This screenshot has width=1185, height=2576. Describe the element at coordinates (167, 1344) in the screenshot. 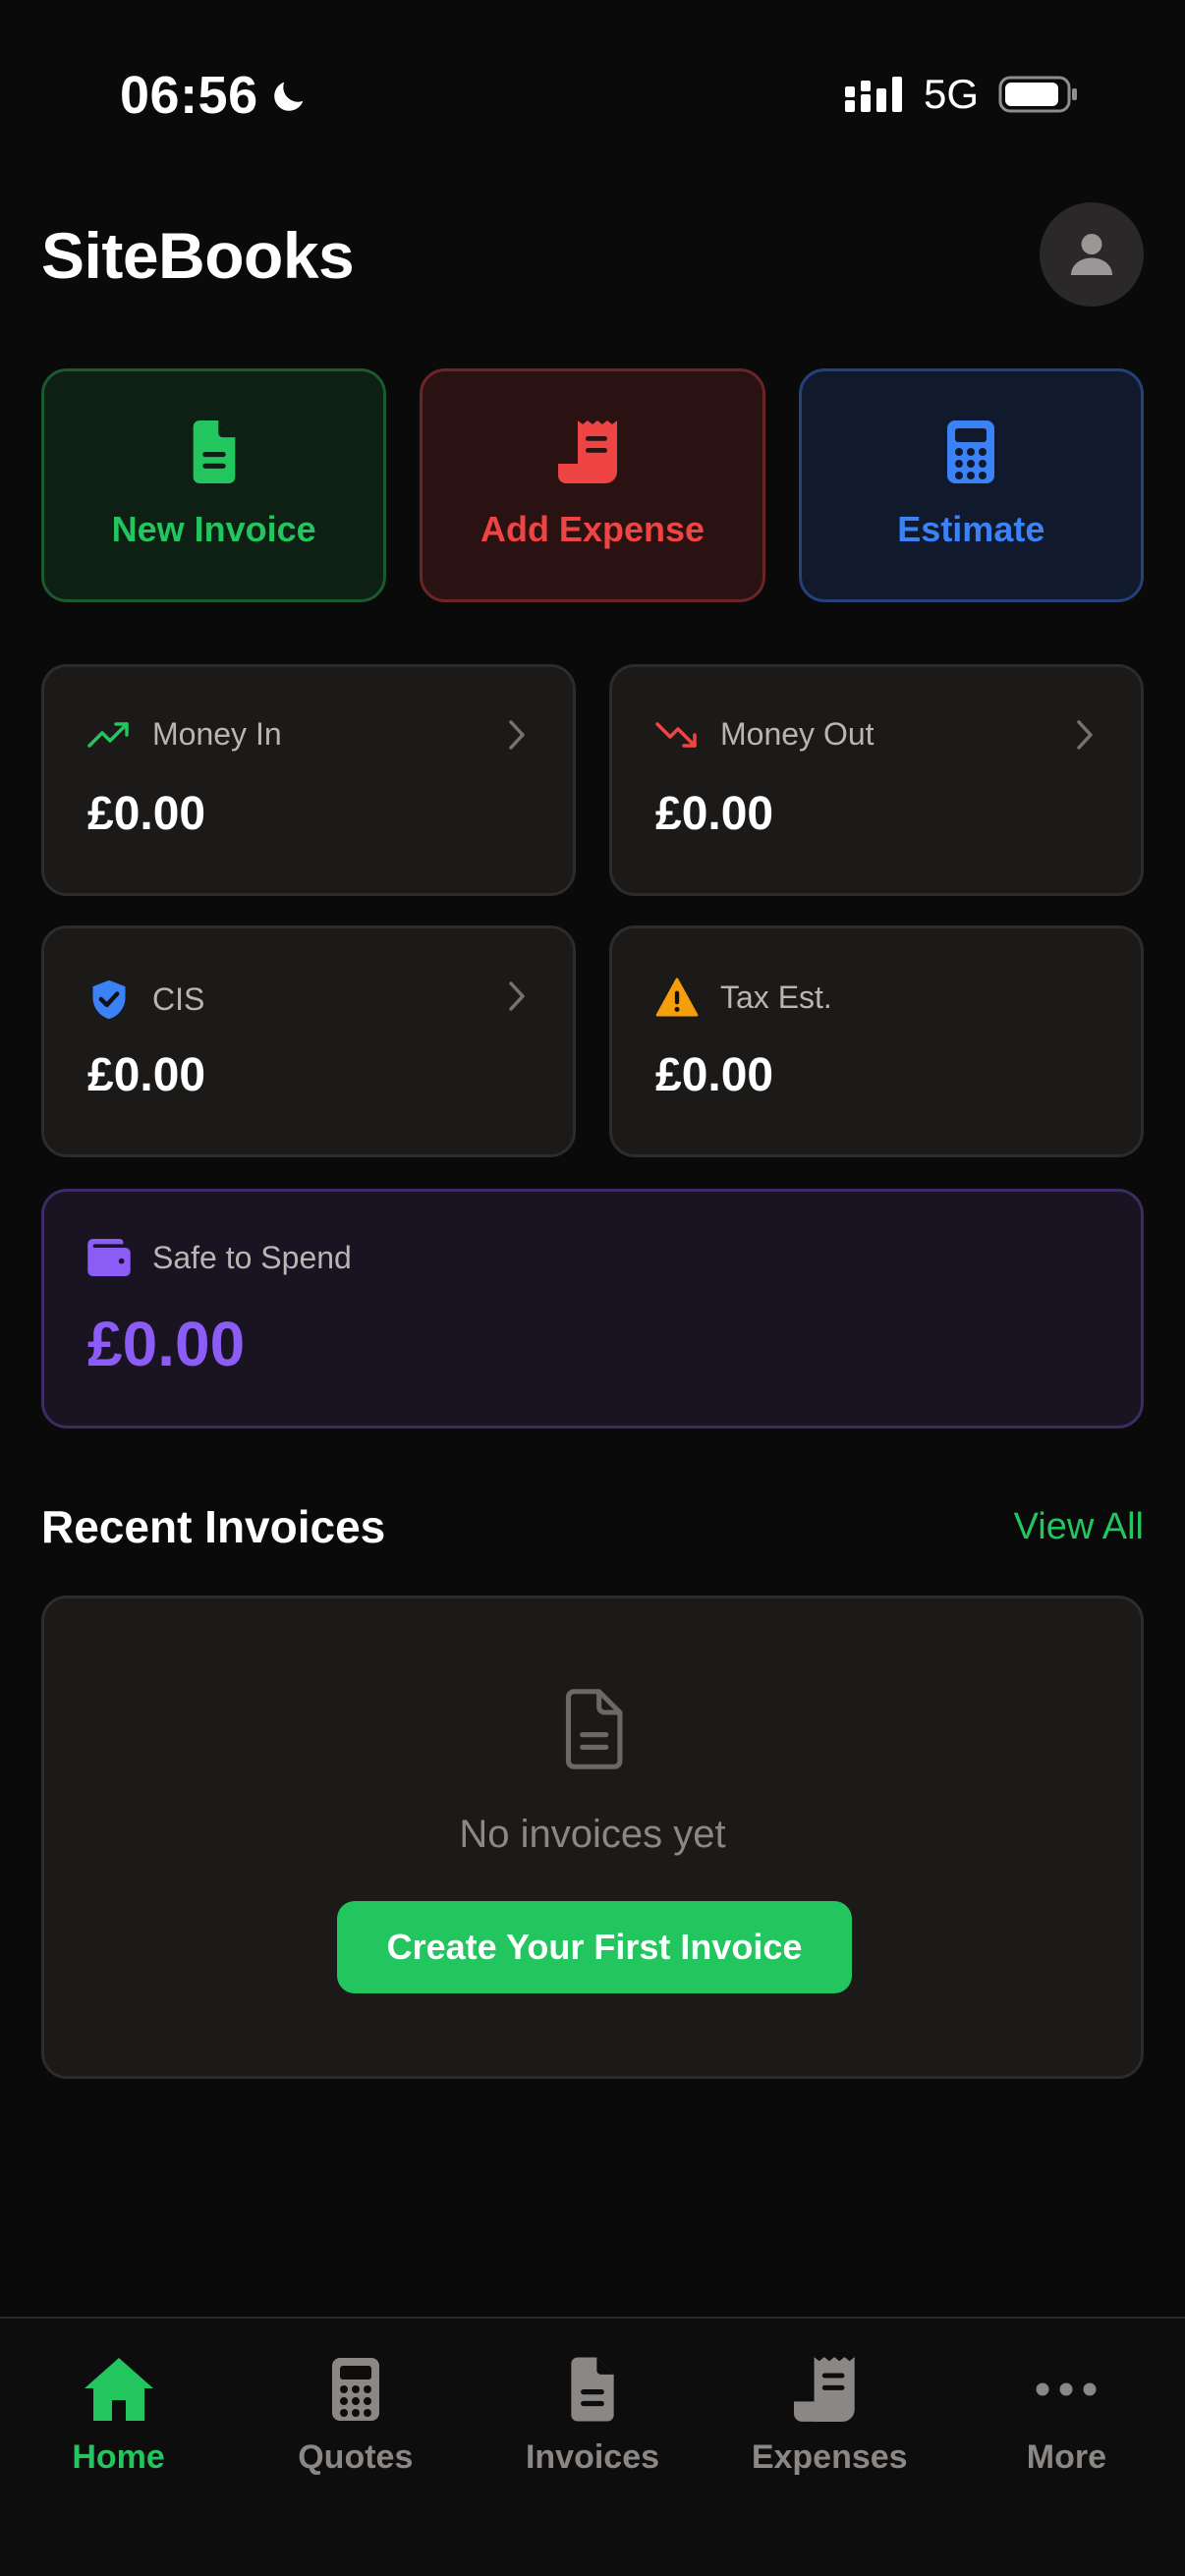

I see `safe-to-spend-value: £0.00` at that location.